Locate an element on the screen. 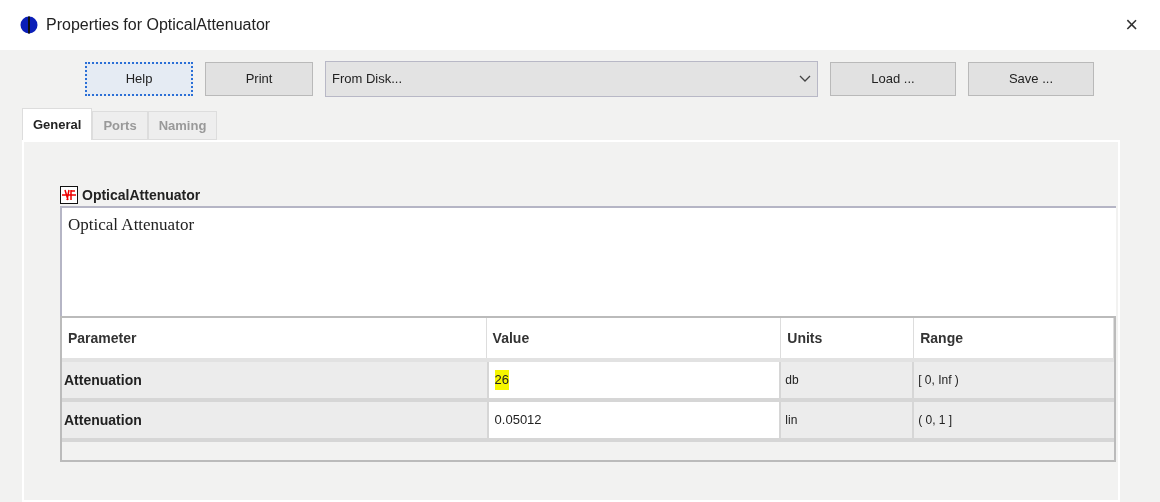  column-header: Range is located at coordinates (1014, 338).